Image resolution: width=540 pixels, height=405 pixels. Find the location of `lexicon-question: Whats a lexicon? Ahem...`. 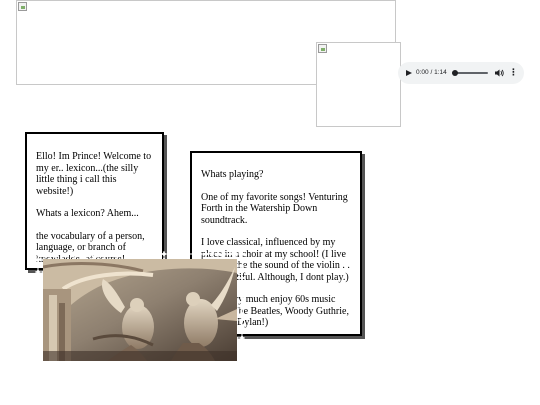

lexicon-question: Whats a lexicon? Ahem... is located at coordinates (87, 213).